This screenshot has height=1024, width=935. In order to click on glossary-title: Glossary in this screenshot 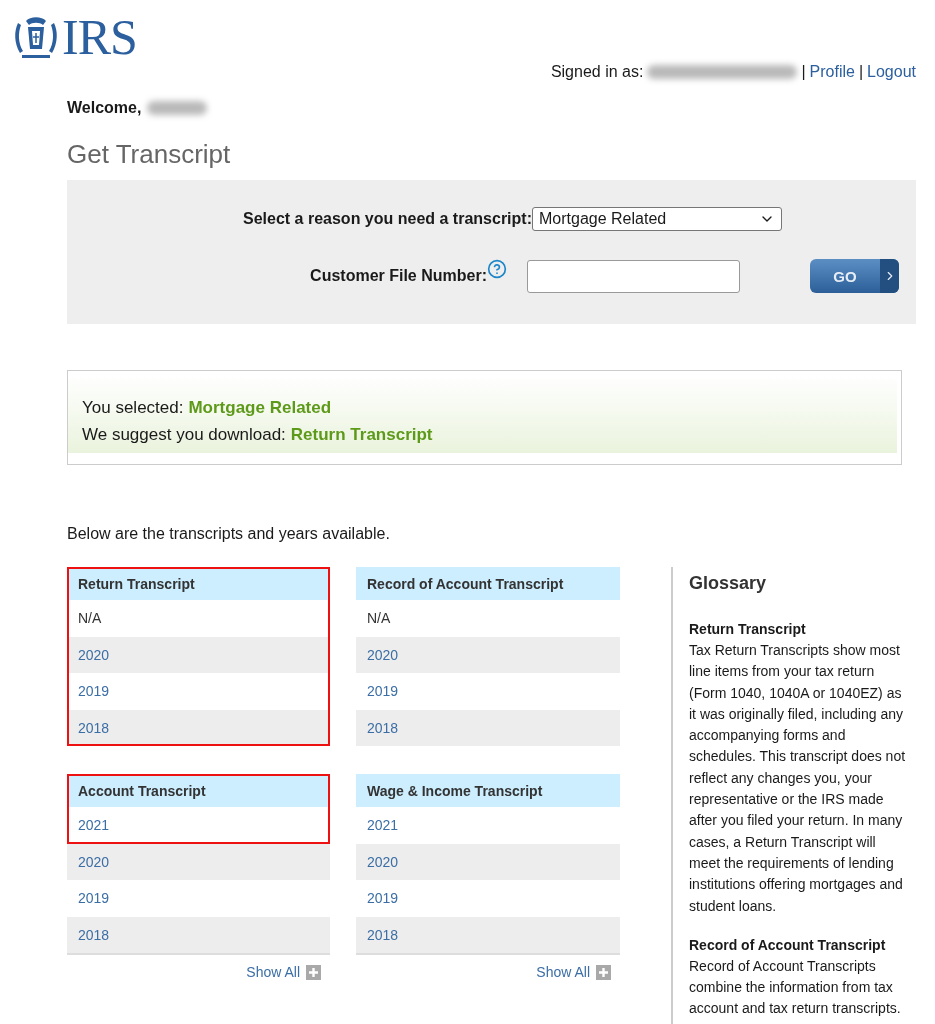, I will do `click(728, 583)`.